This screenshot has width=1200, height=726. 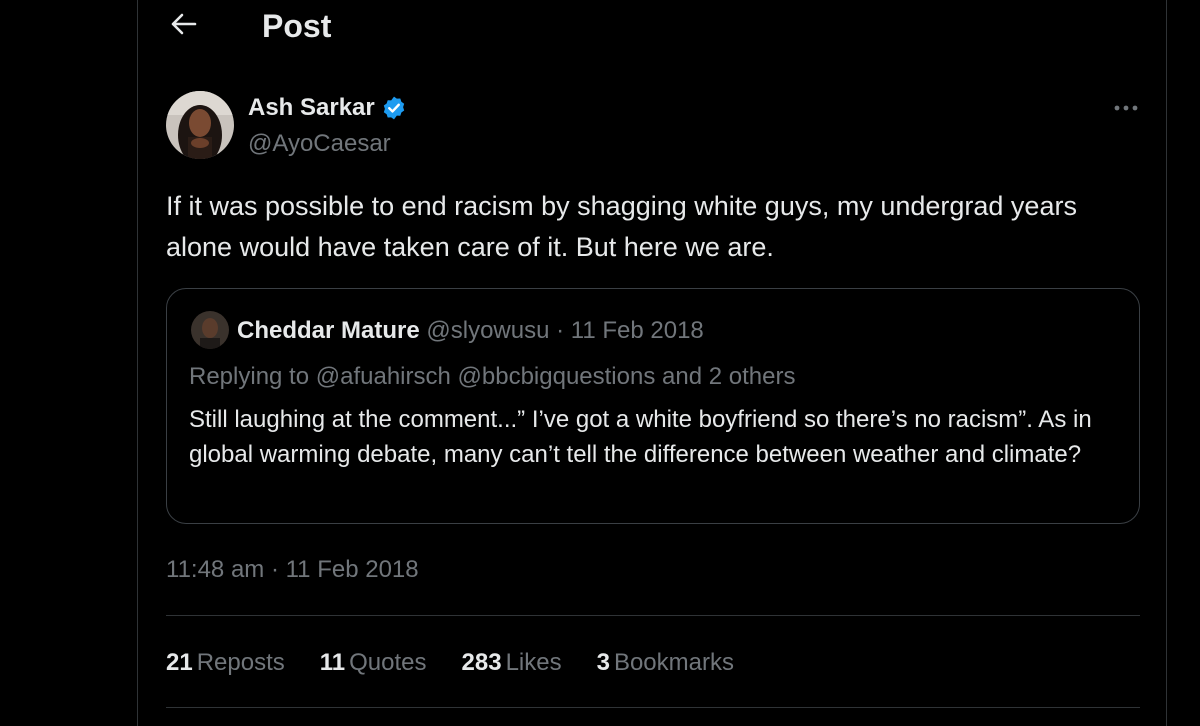 What do you see at coordinates (332, 662) in the screenshot?
I see `stat-count: 11` at bounding box center [332, 662].